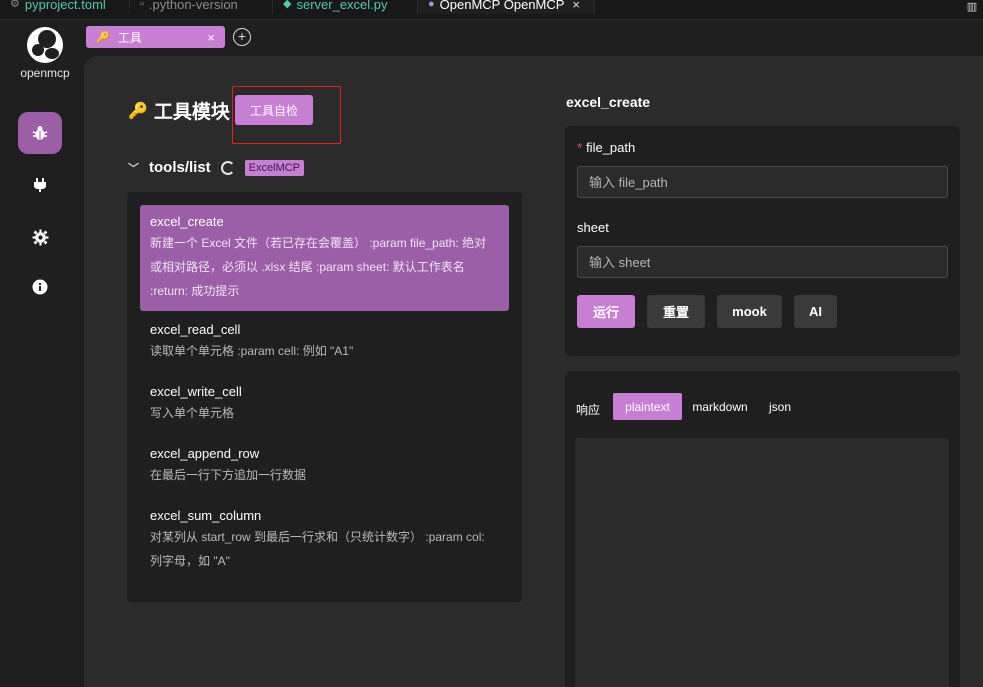  What do you see at coordinates (227, 167) in the screenshot?
I see `refresh-icon` at bounding box center [227, 167].